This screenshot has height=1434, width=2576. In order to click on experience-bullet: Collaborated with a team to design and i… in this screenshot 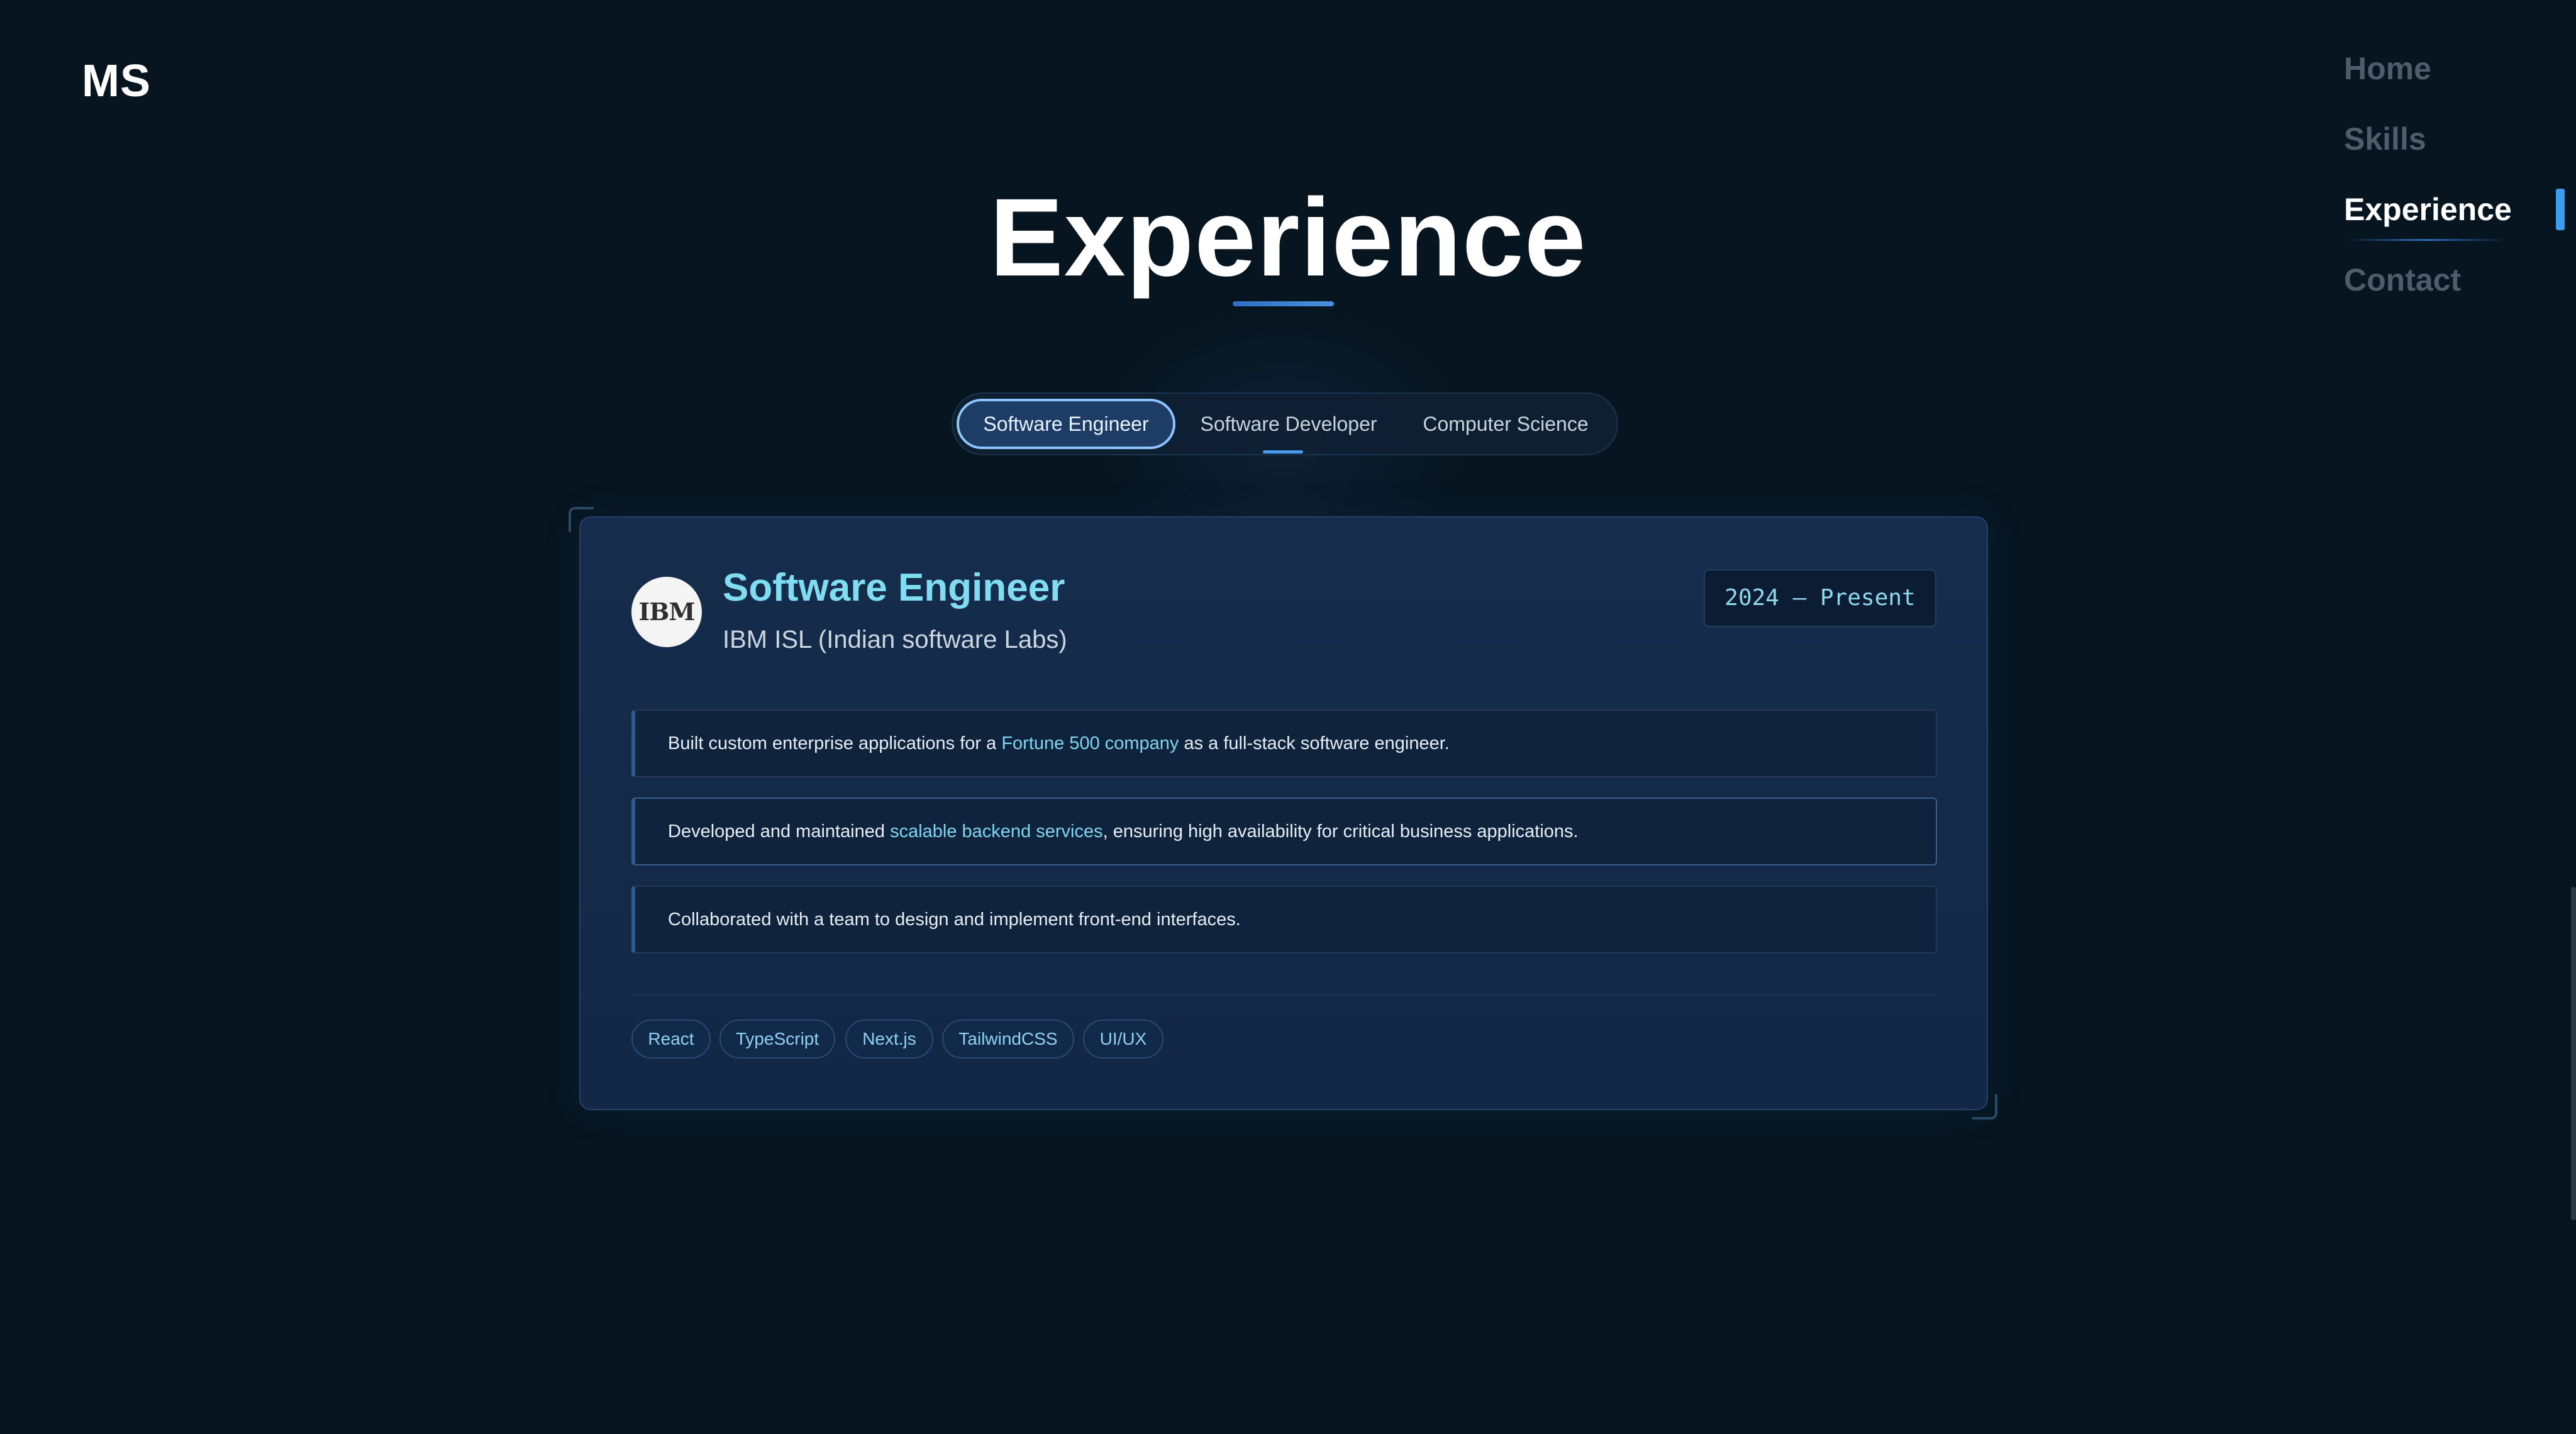, I will do `click(1284, 919)`.